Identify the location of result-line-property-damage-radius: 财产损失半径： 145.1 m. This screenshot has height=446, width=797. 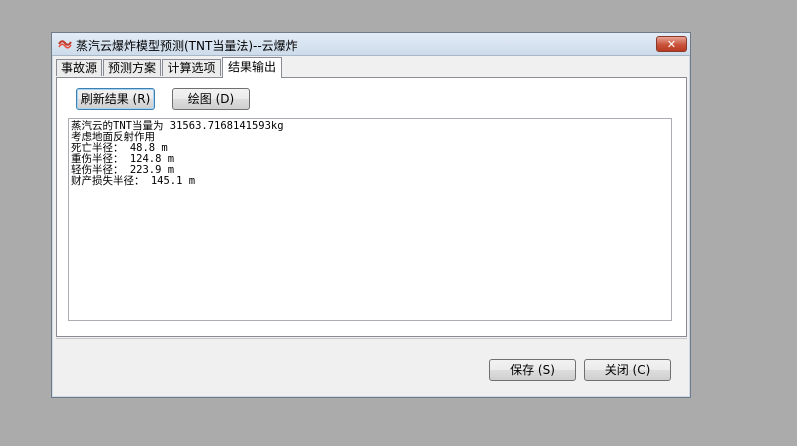
(133, 181).